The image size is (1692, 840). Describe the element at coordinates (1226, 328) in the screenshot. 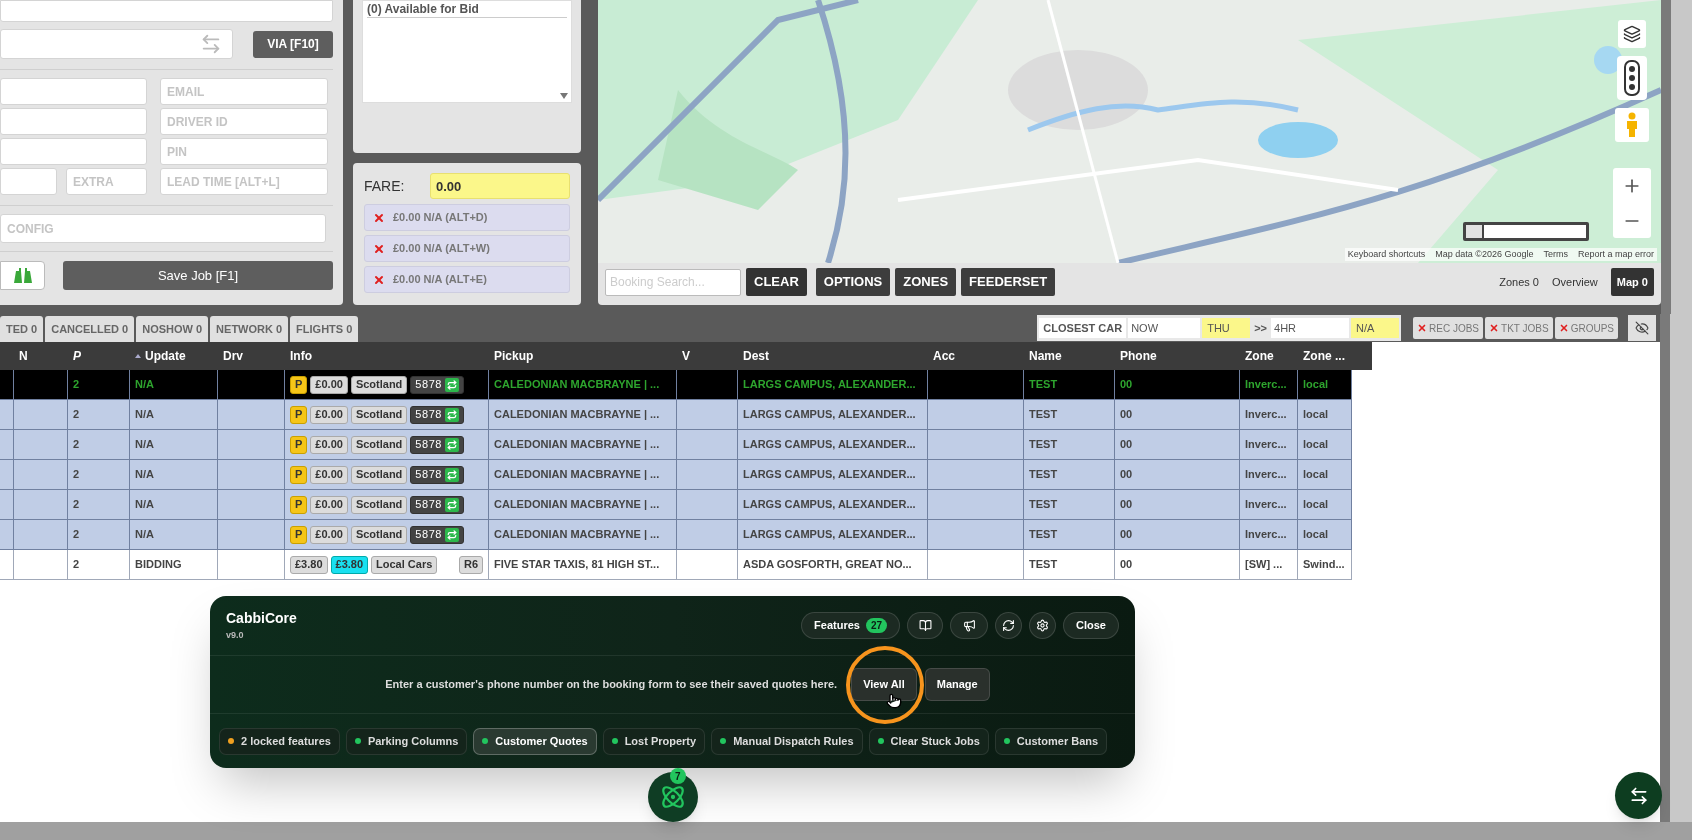

I see `day-field: THU` at that location.